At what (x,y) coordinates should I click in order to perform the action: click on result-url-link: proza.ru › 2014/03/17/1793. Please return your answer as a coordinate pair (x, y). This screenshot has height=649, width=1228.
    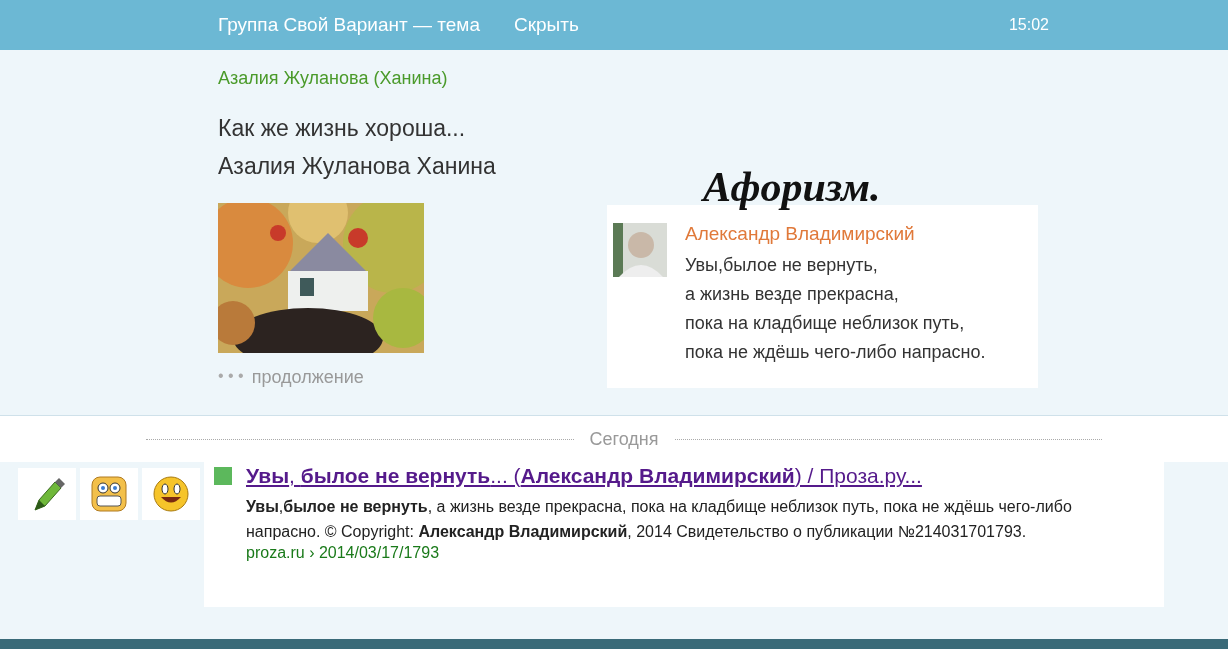
    Looking at the image, I should click on (705, 553).